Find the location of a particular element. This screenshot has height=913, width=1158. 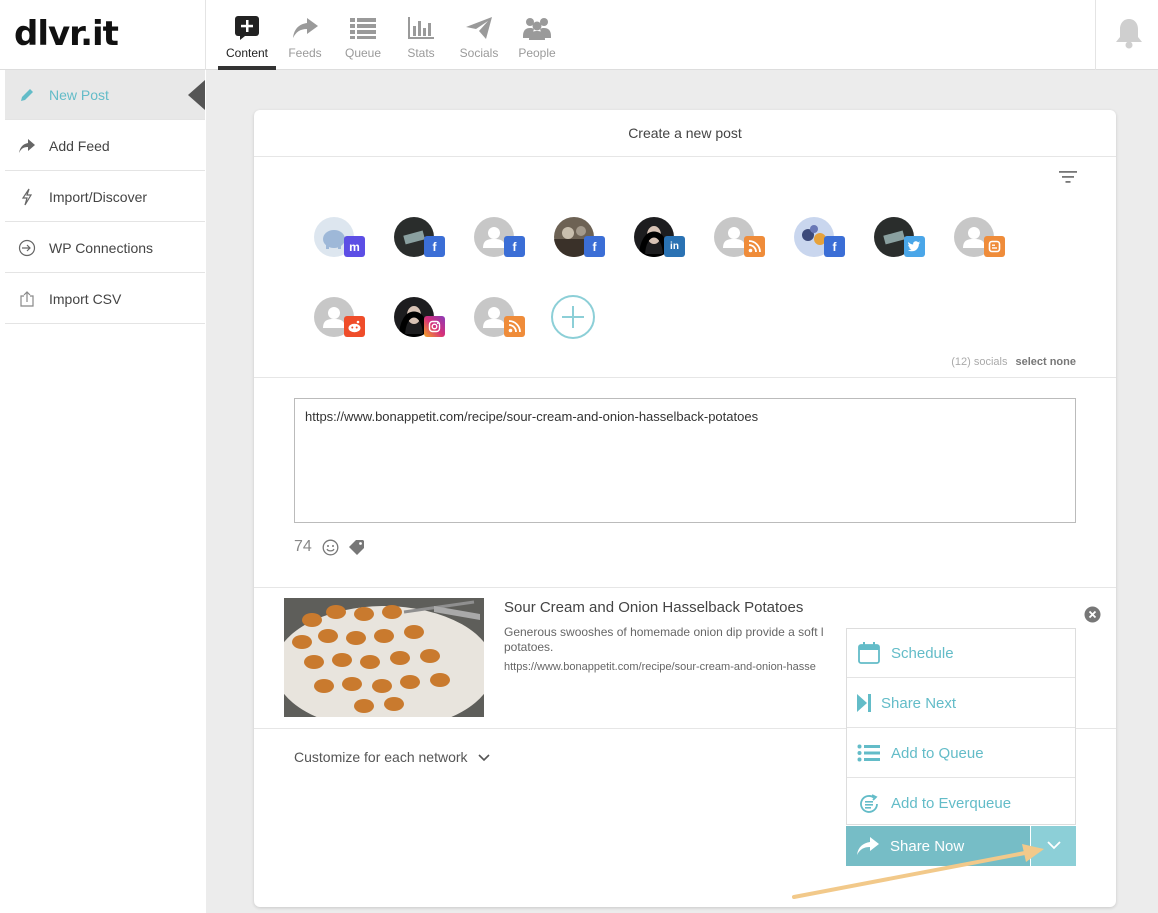

menu-item-label: Add to Everqueue is located at coordinates (951, 803).